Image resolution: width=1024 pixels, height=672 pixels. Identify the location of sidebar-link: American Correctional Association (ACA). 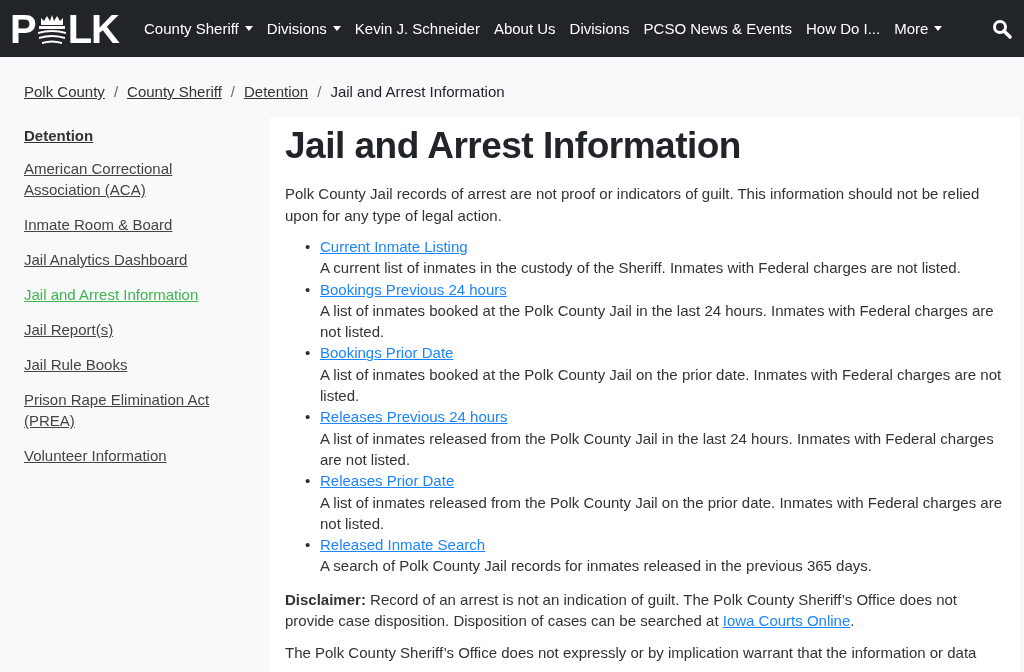
(135, 179).